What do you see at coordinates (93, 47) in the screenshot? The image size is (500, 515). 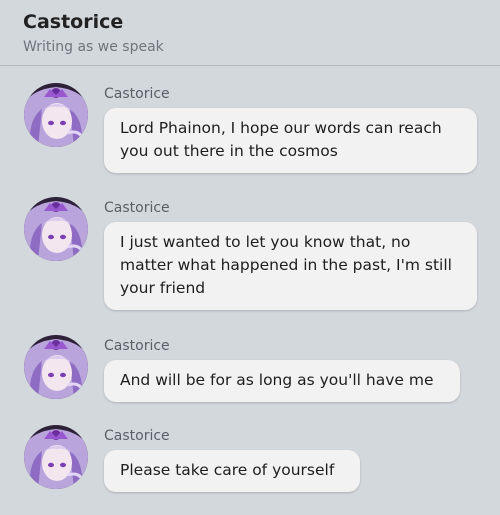 I see `typing-status: Writing as we speak` at bounding box center [93, 47].